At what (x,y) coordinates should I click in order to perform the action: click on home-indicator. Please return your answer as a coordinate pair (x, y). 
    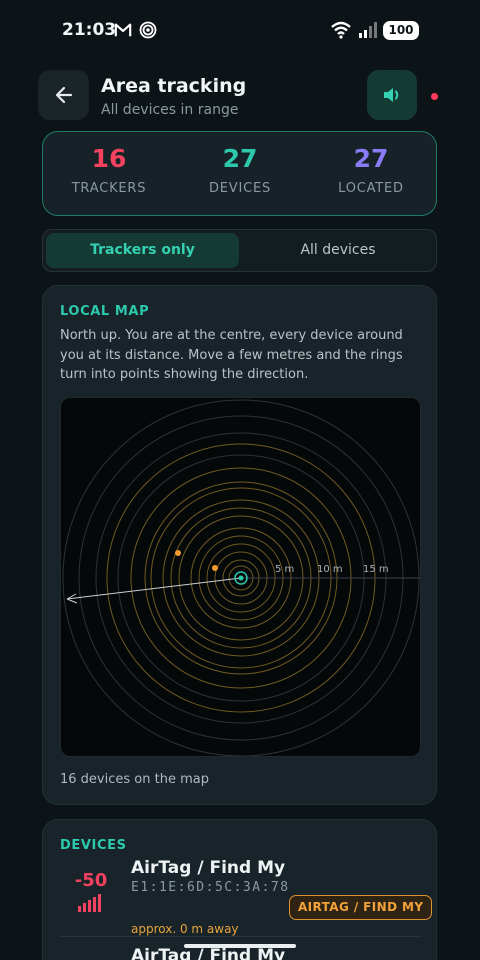
    Looking at the image, I should click on (240, 946).